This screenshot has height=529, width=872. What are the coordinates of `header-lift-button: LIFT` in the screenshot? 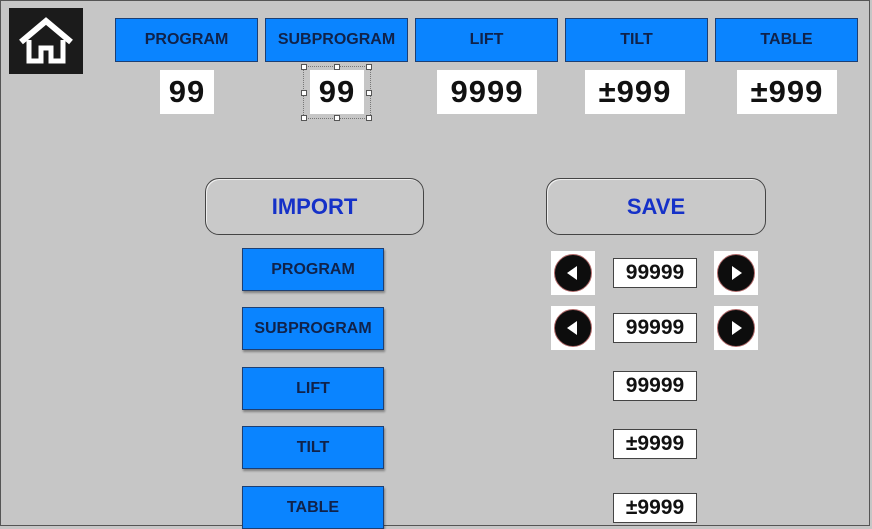 It's located at (486, 40).